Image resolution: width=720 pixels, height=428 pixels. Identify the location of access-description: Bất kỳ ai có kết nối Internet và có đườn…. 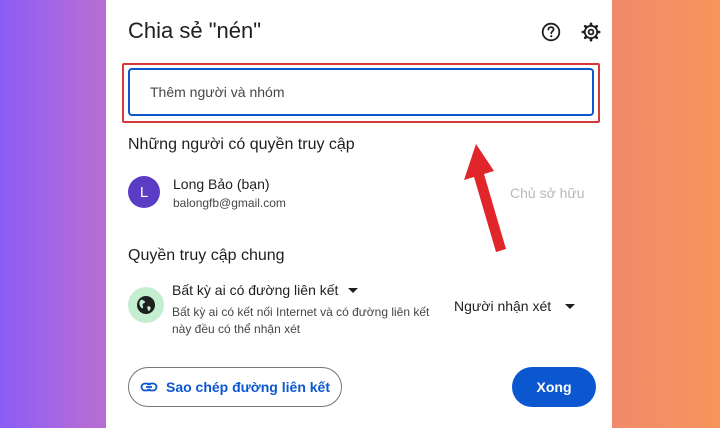
(301, 320).